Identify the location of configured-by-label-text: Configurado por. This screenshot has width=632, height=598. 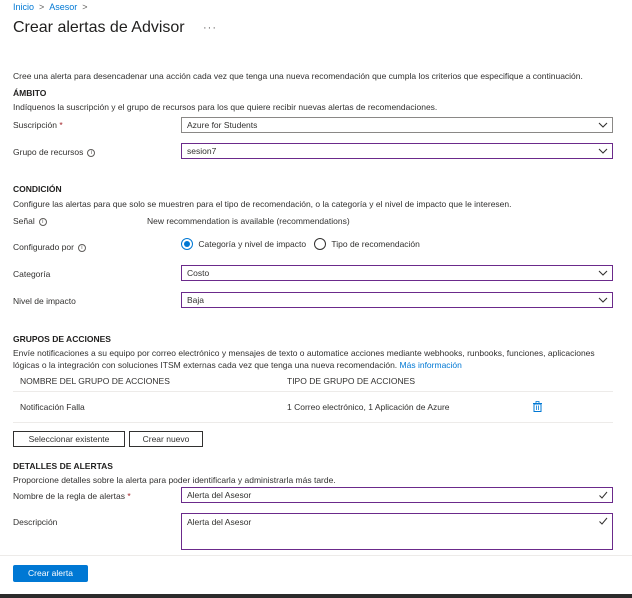
(43, 247).